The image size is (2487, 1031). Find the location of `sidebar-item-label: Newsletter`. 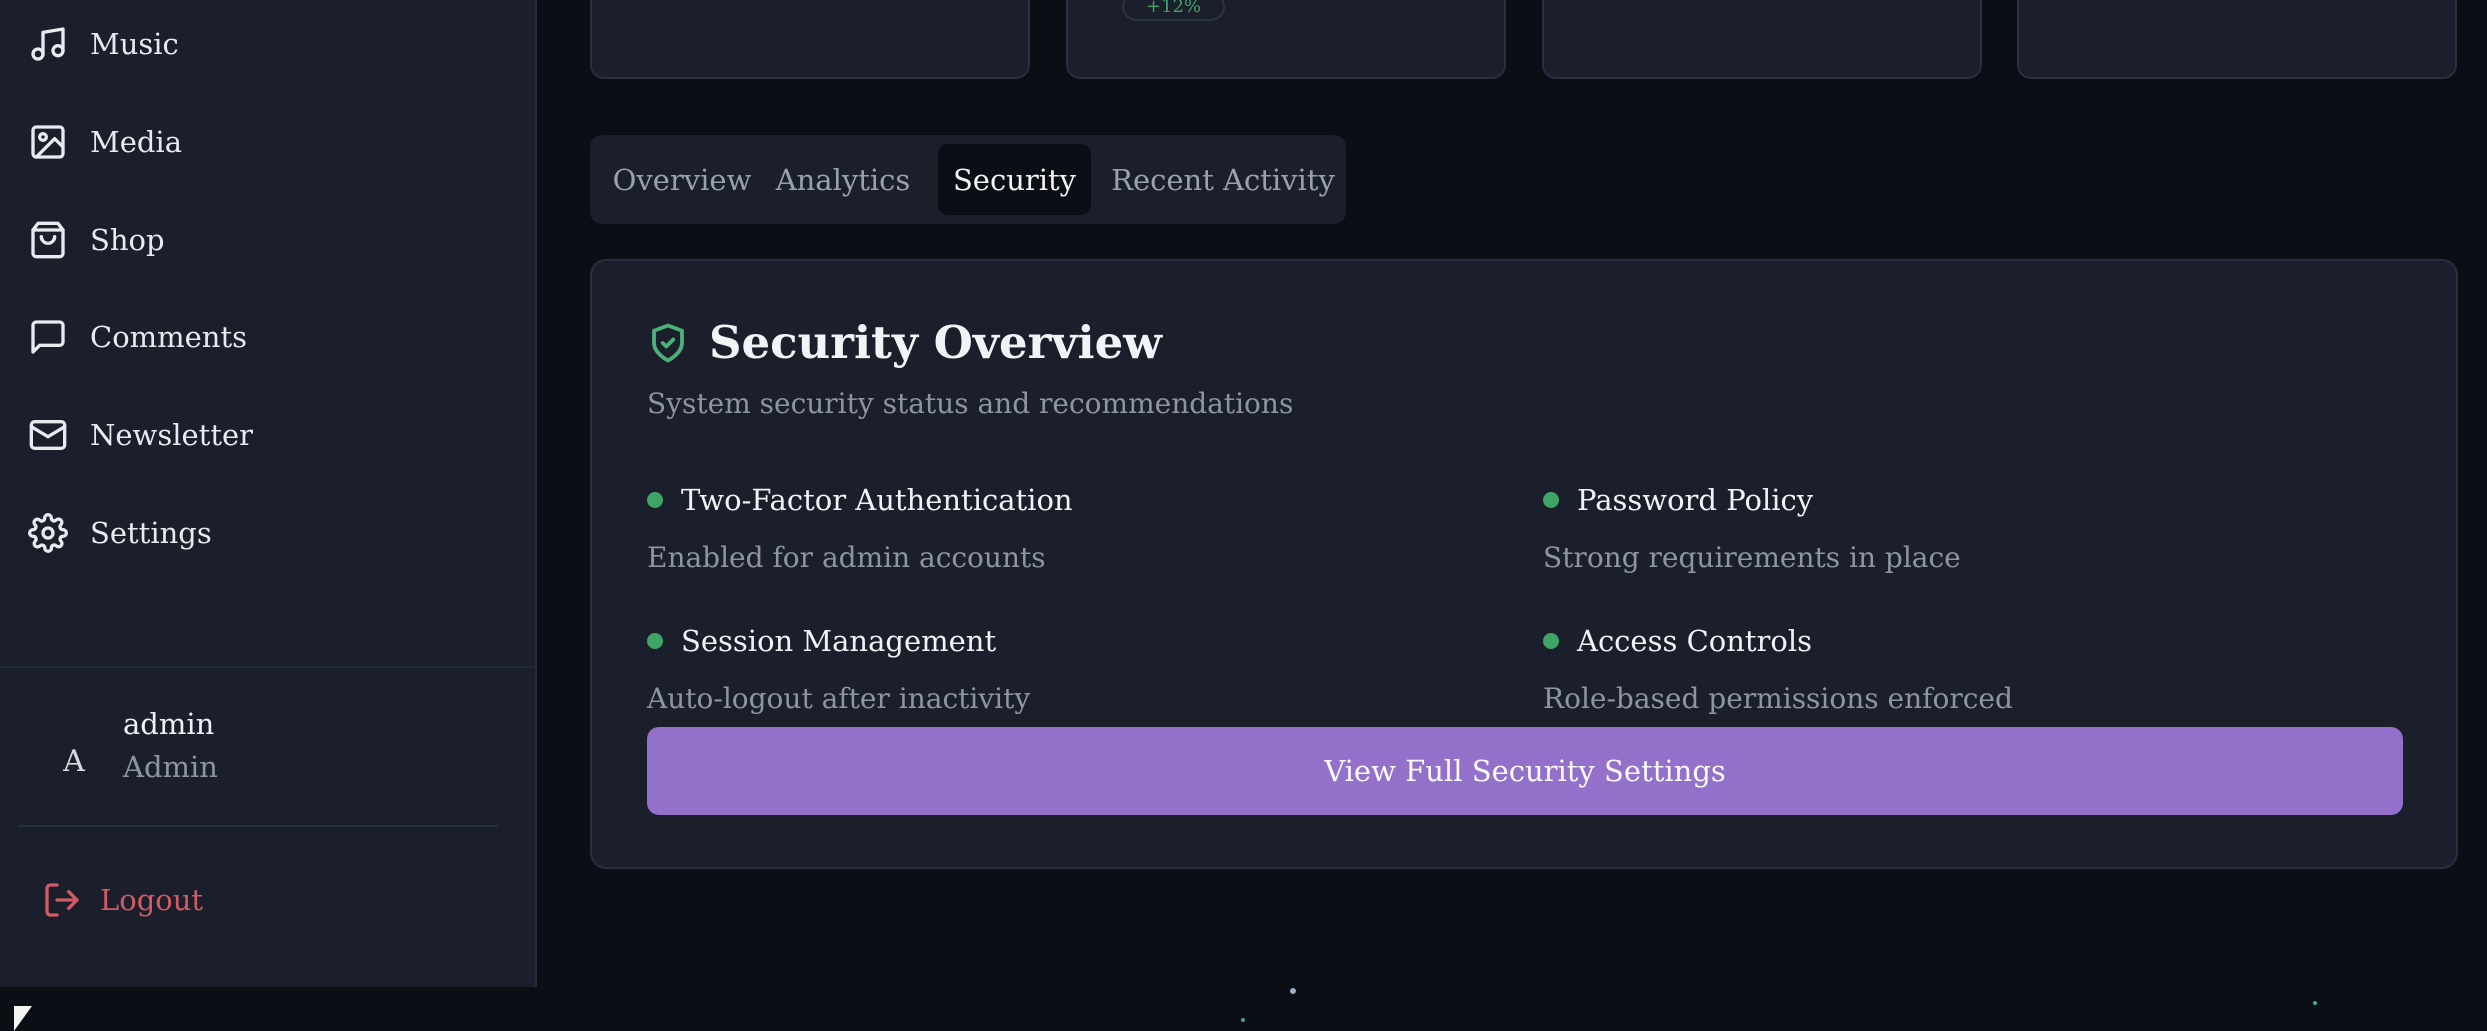

sidebar-item-label: Newsletter is located at coordinates (172, 435).